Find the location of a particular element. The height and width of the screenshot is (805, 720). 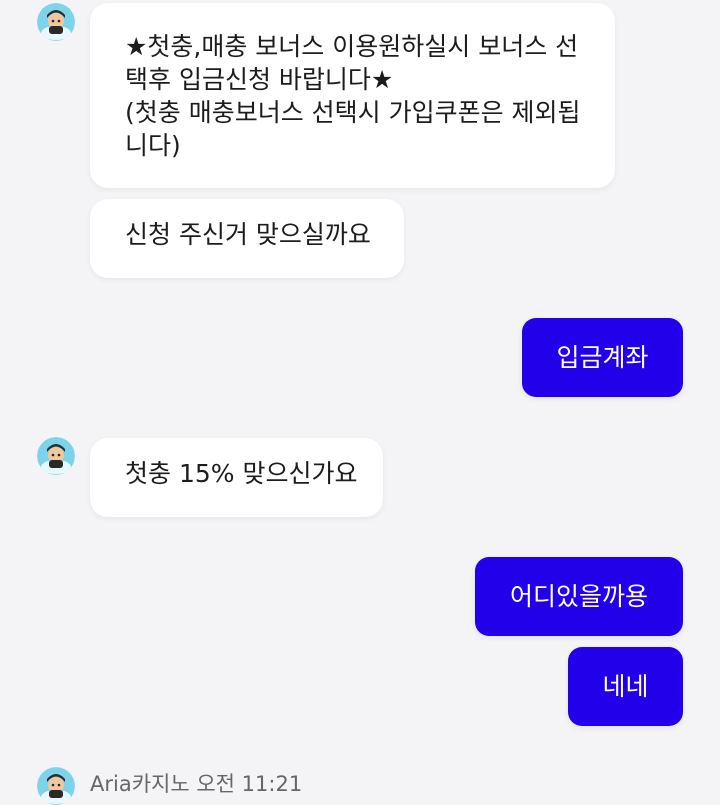

sender-name: Aria카지노 is located at coordinates (140, 784).